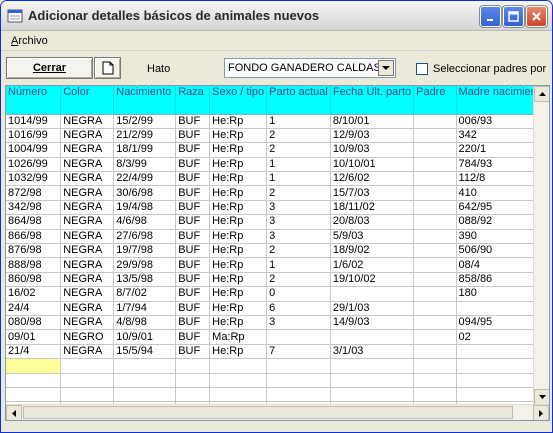 The image size is (553, 433). I want to click on table-row: 864/98 NEGRA 4/6/98 BUF He:Rp 3 20/8/03 088/92, so click(277, 222).